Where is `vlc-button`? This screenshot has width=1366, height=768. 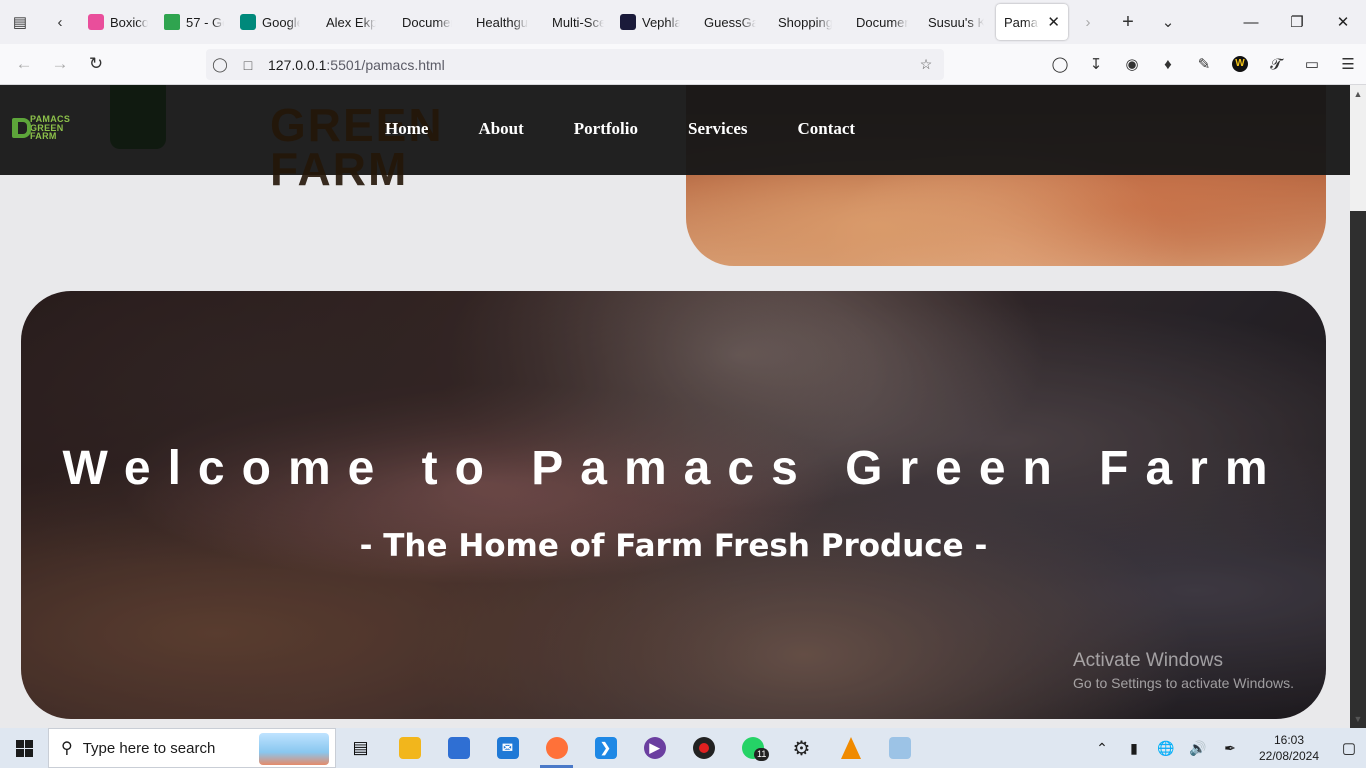 vlc-button is located at coordinates (850, 748).